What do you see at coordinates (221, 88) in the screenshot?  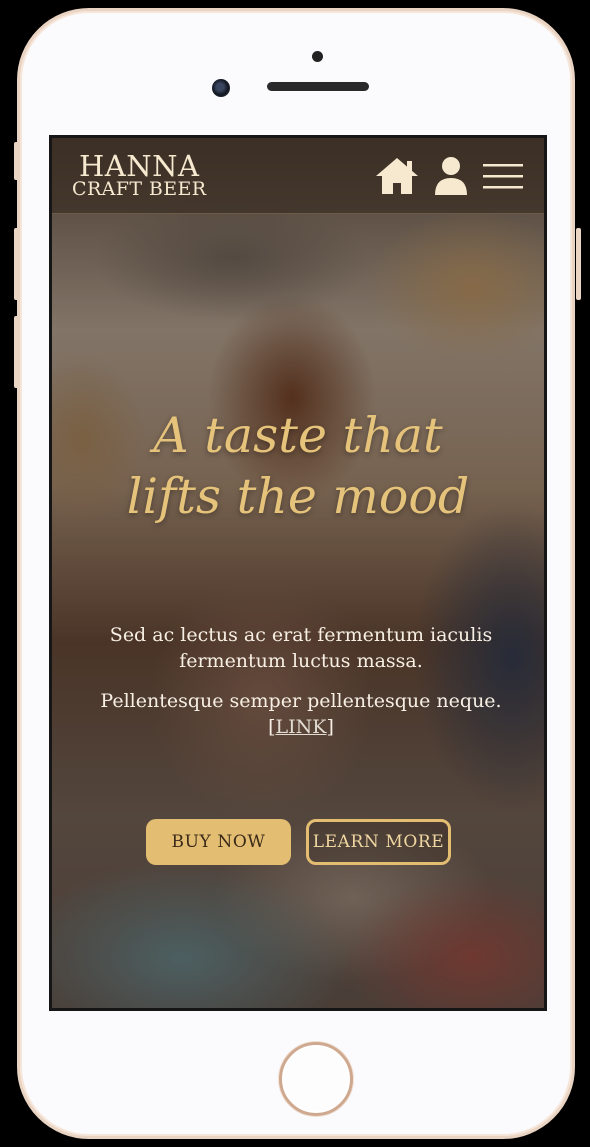 I see `front-camera` at bounding box center [221, 88].